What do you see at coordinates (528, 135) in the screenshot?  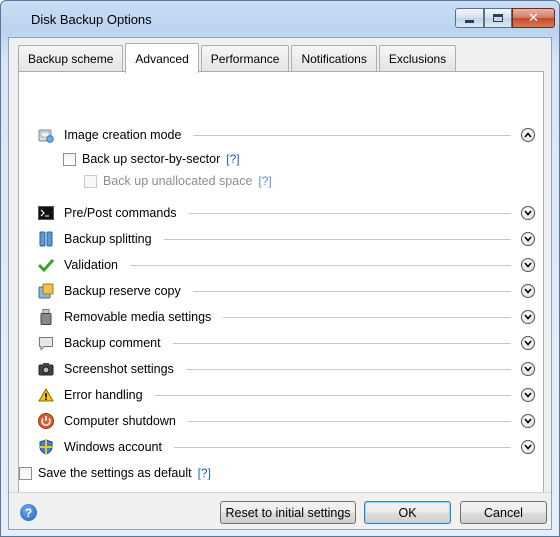 I see `chevron-up-icon` at bounding box center [528, 135].